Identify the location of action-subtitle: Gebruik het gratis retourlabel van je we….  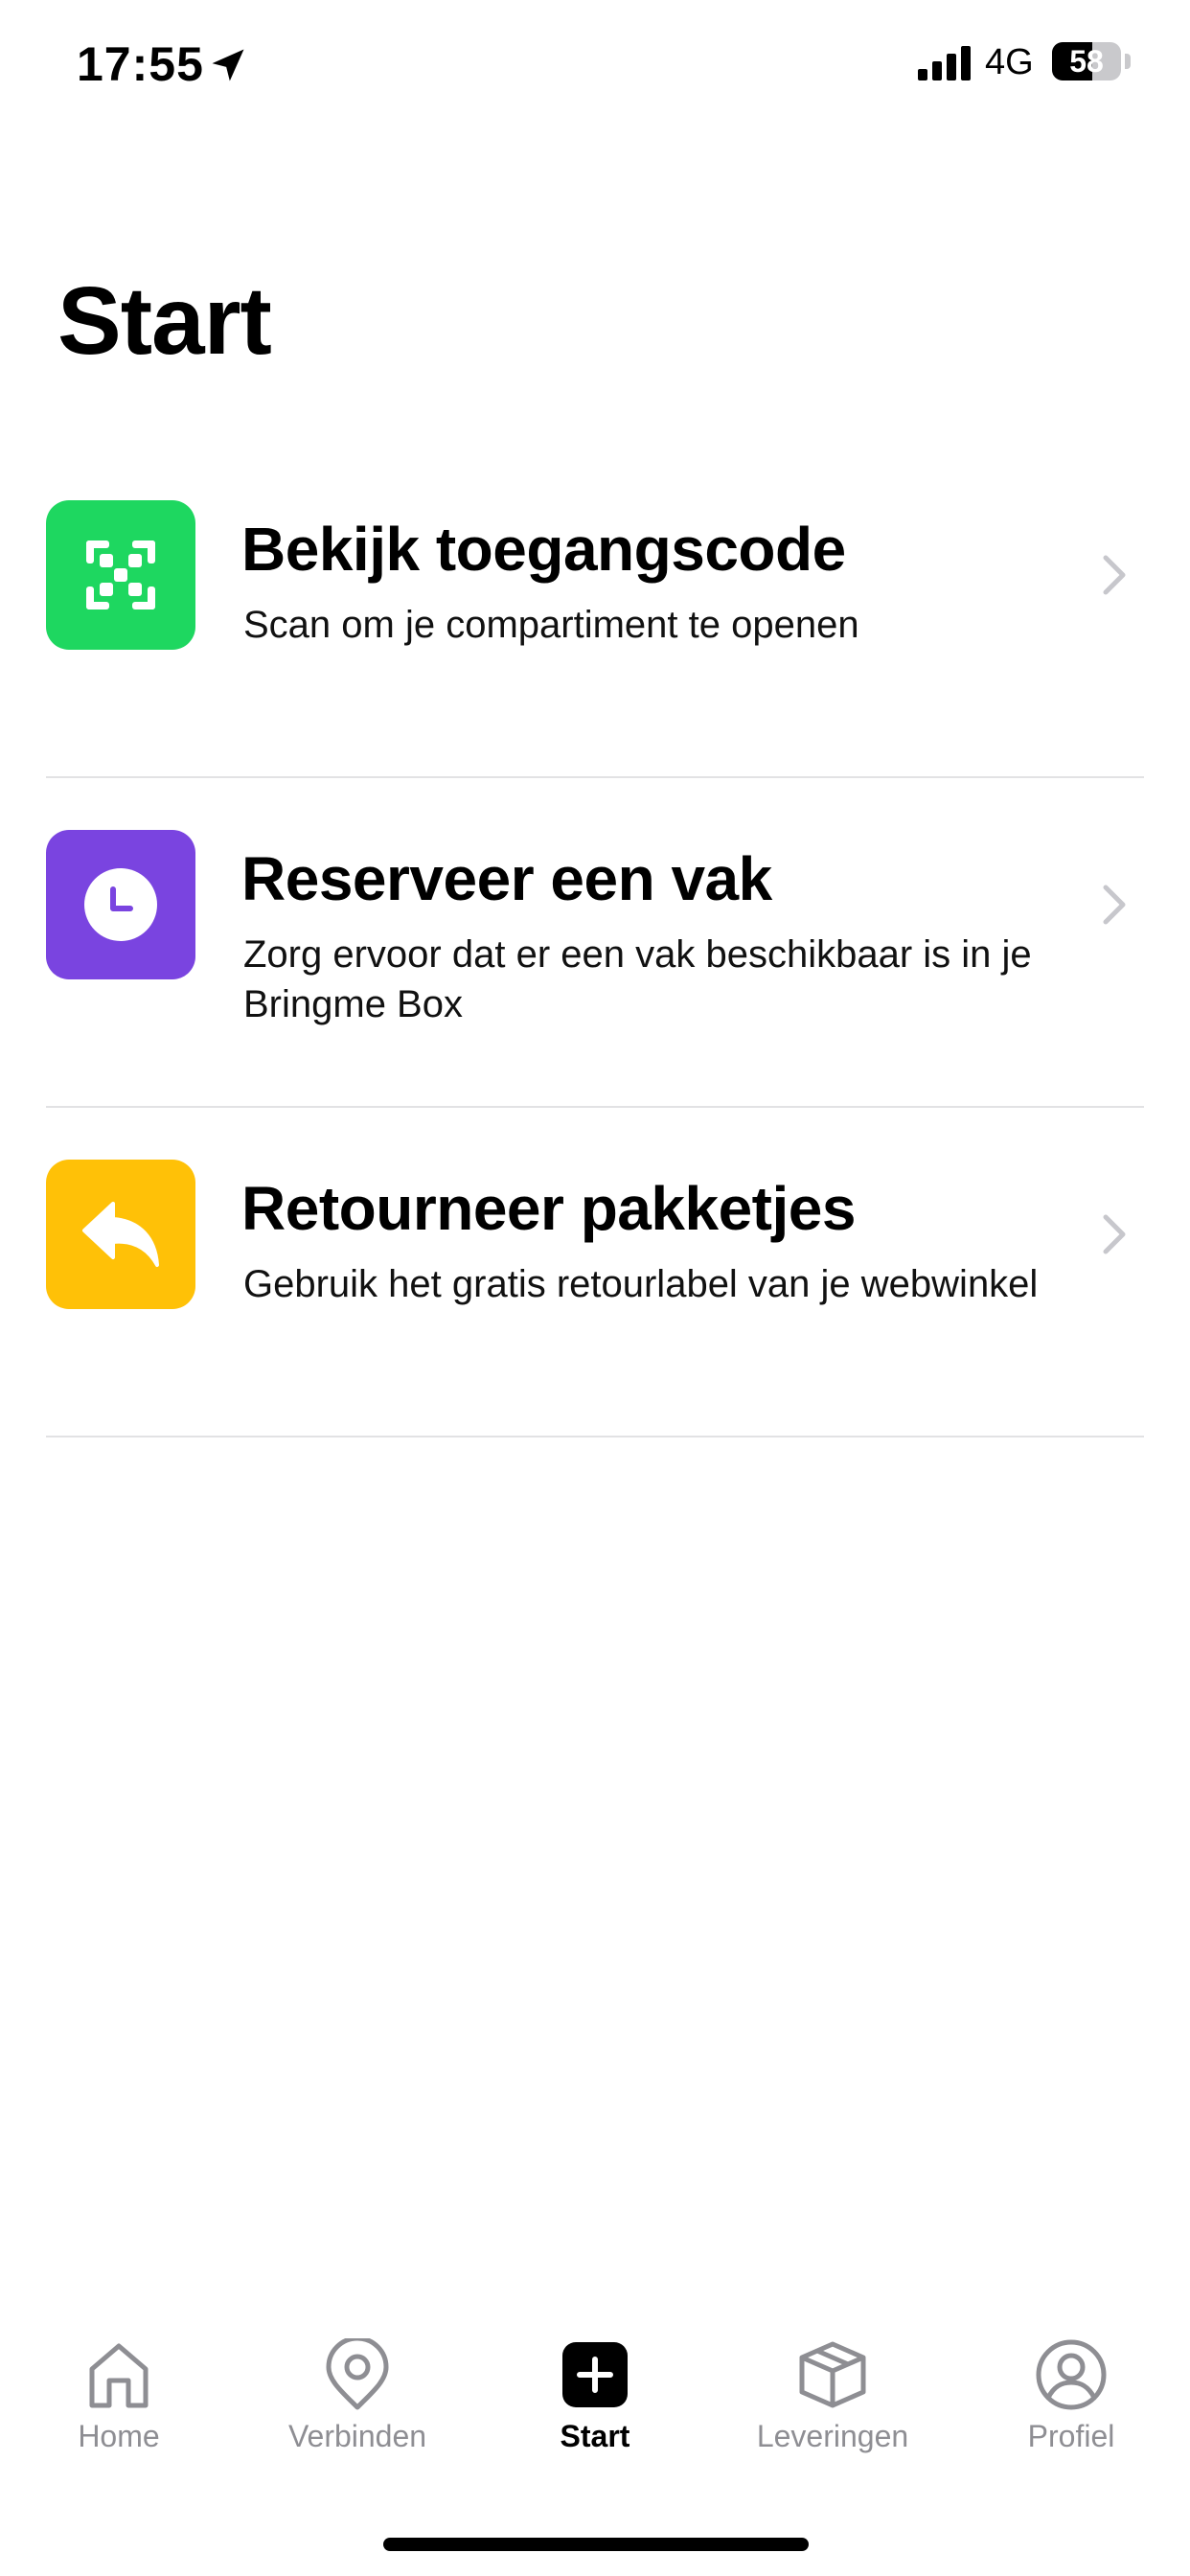
(641, 1284).